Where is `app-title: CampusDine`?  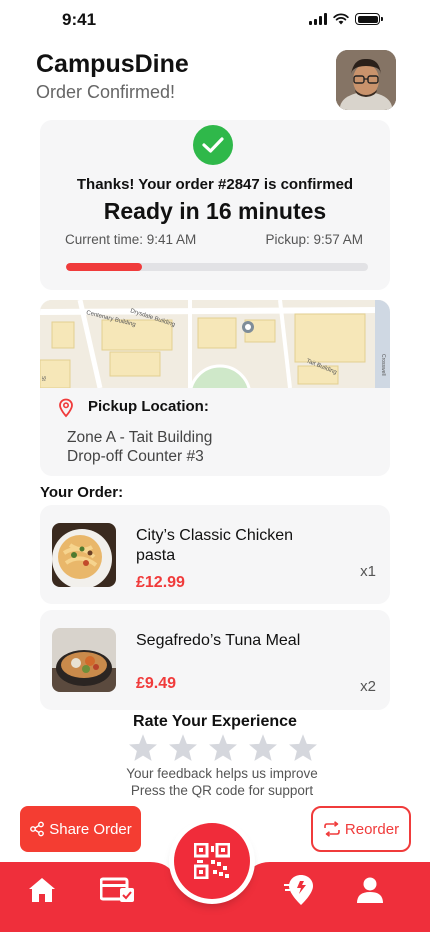 app-title: CampusDine is located at coordinates (112, 64).